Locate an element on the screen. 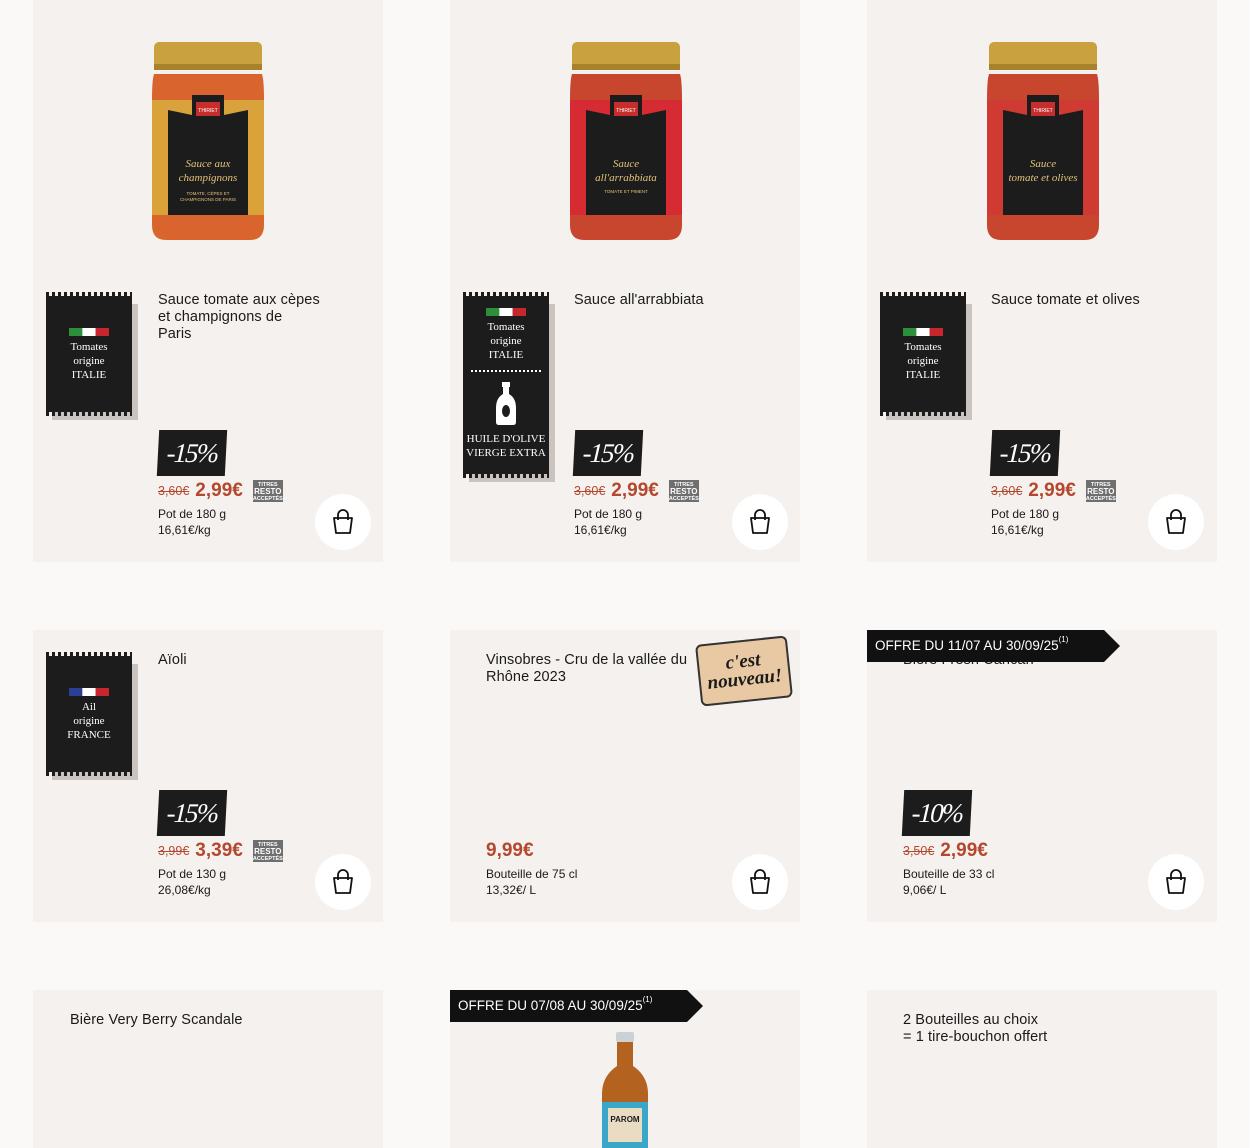 This screenshot has width=1250, height=1148. bottle-label: PAROM is located at coordinates (625, 1119).